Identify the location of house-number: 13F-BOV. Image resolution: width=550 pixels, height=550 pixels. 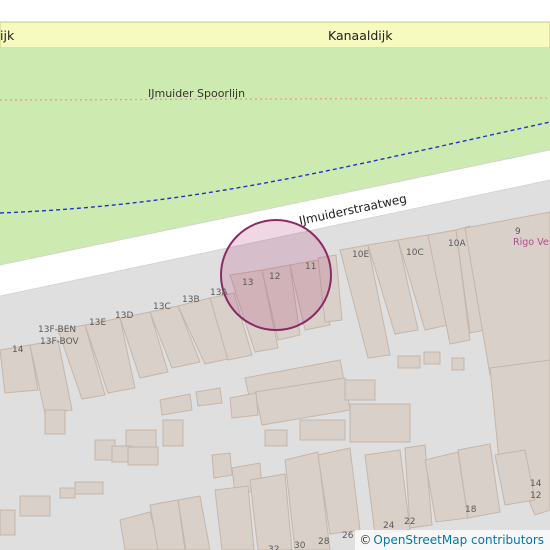
(59, 342).